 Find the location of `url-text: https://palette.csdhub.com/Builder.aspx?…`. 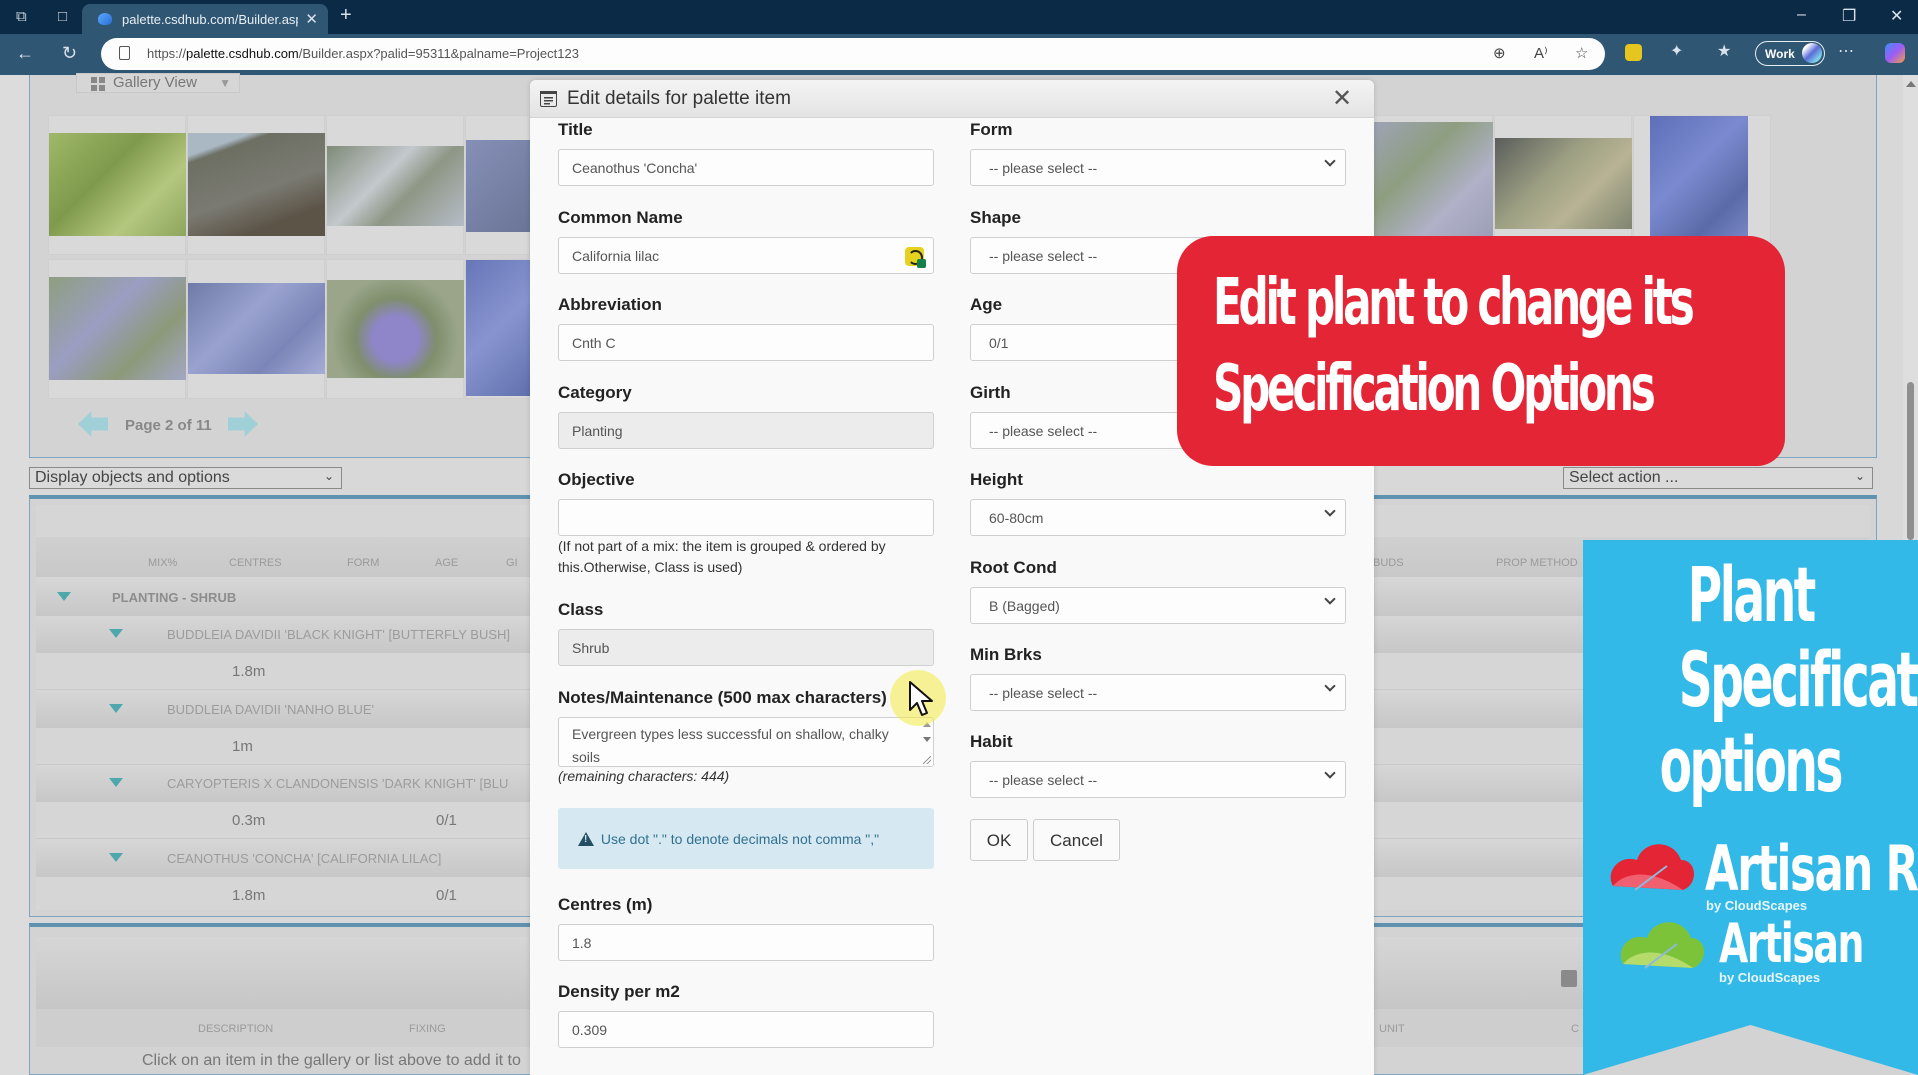

url-text: https://palette.csdhub.com/Builder.aspx?… is located at coordinates (363, 53).